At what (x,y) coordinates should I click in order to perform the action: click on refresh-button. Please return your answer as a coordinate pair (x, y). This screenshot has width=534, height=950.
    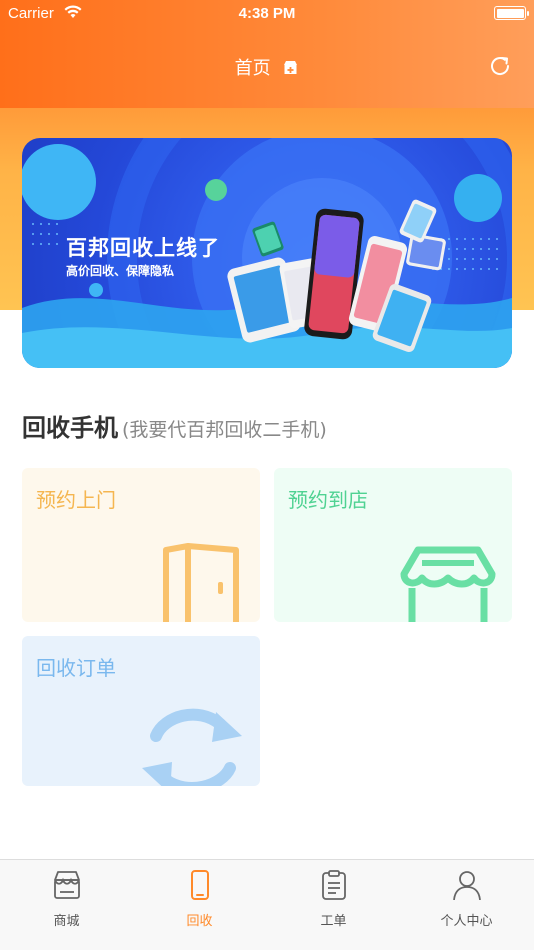
    Looking at the image, I should click on (500, 66).